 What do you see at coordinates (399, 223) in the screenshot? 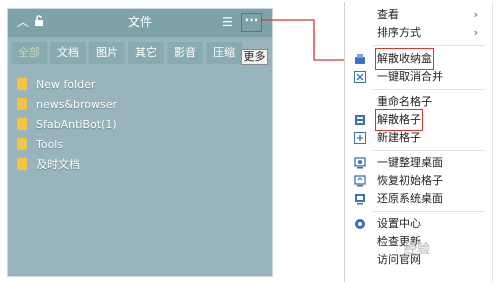
I see `menu-item-label: 设置中心` at bounding box center [399, 223].